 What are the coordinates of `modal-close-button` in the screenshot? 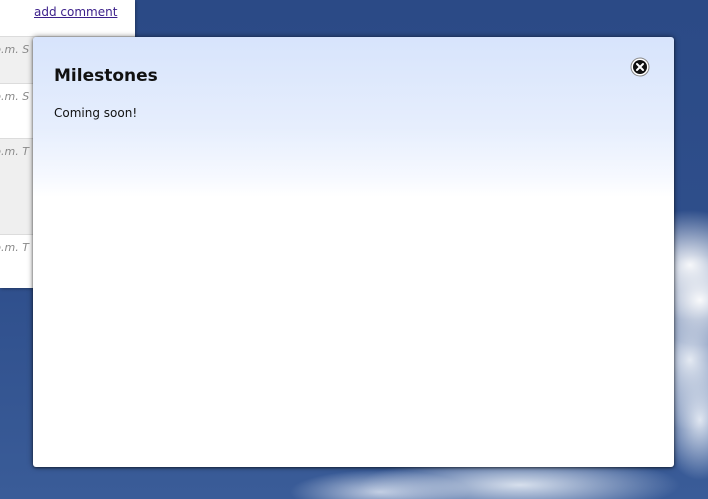 It's located at (640, 67).